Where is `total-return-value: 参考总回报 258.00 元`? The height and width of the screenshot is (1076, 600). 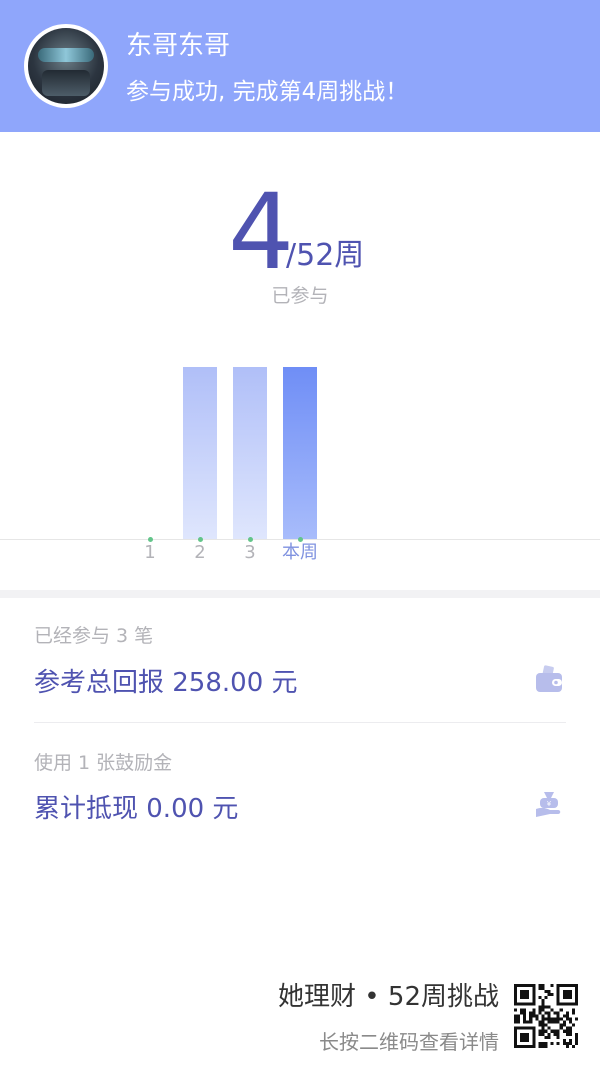
total-return-value: 参考总回报 258.00 元 is located at coordinates (166, 683).